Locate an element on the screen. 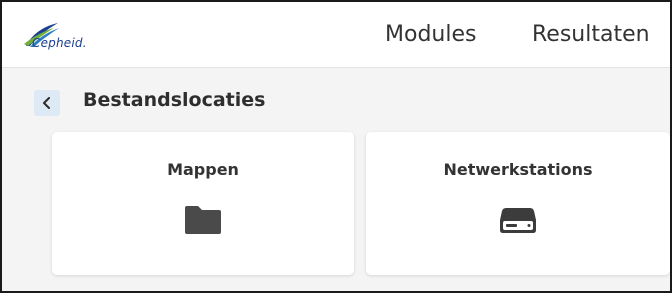 Image resolution: width=672 pixels, height=293 pixels. folder-icon is located at coordinates (203, 220).